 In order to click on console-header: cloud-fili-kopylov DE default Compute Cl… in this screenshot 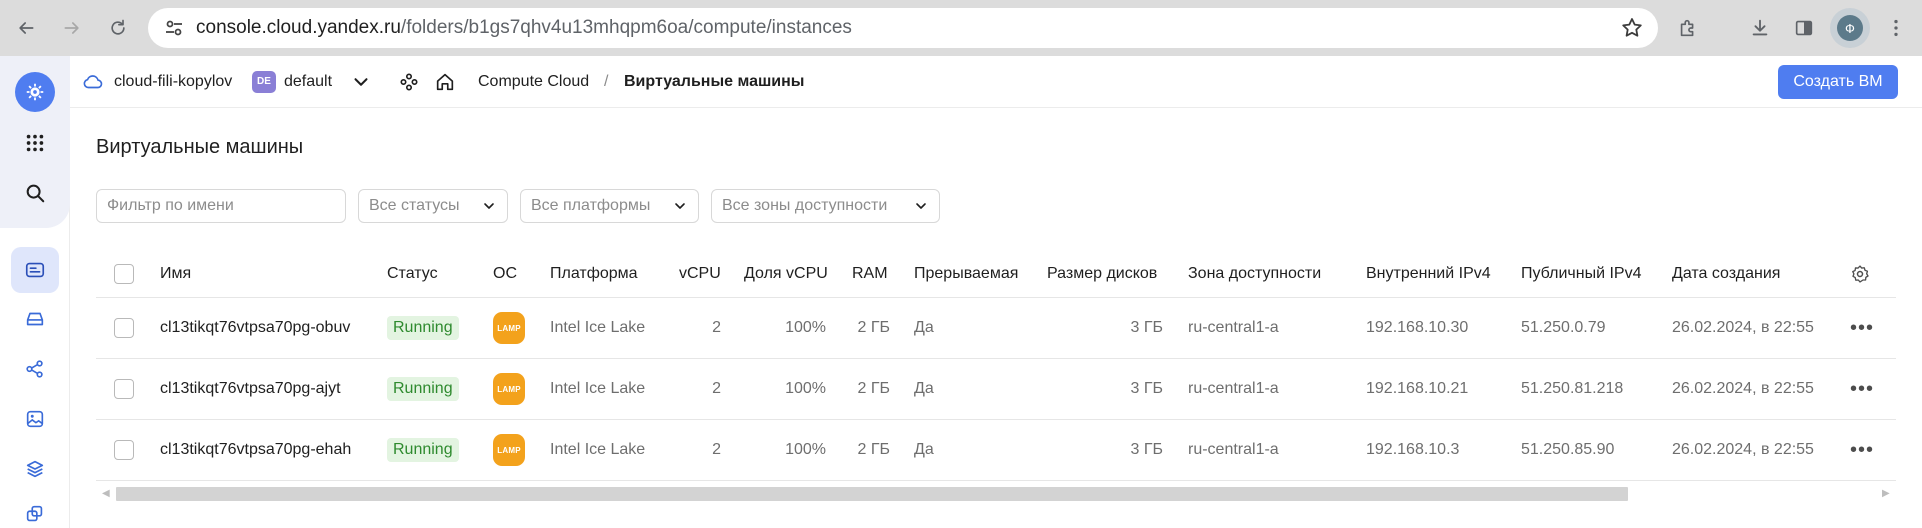, I will do `click(996, 82)`.